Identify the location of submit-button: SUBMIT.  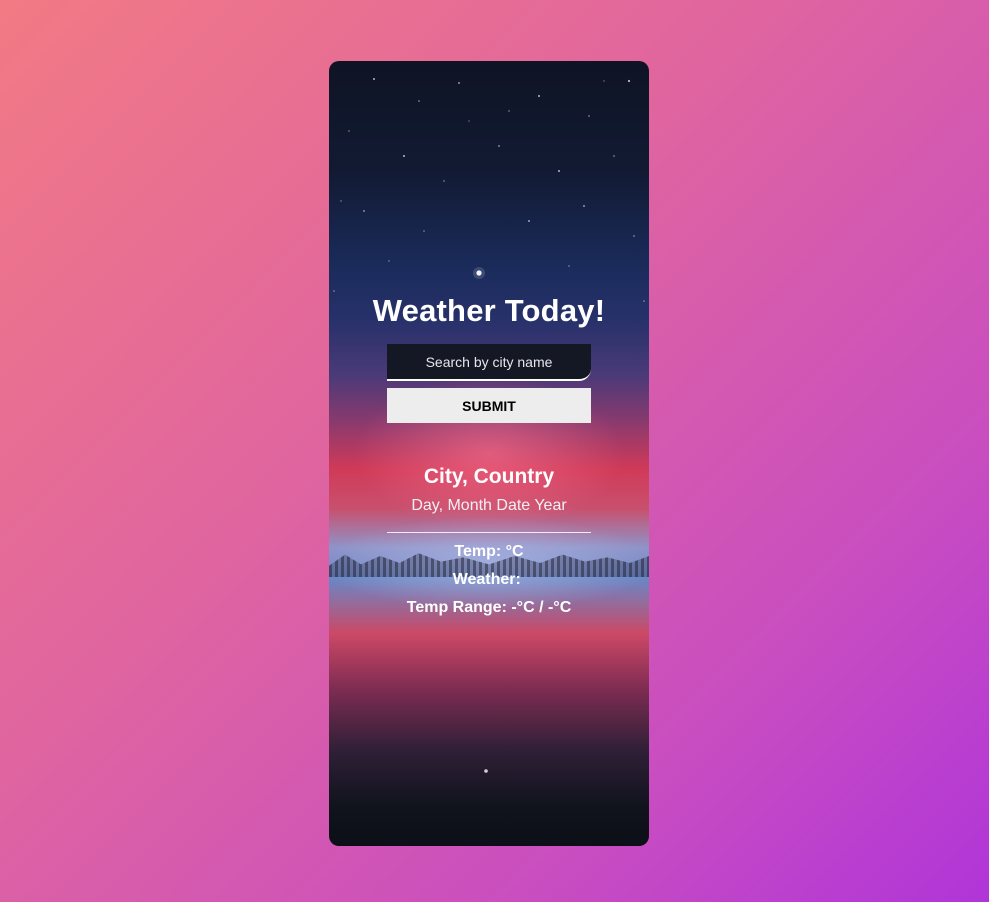
(489, 405).